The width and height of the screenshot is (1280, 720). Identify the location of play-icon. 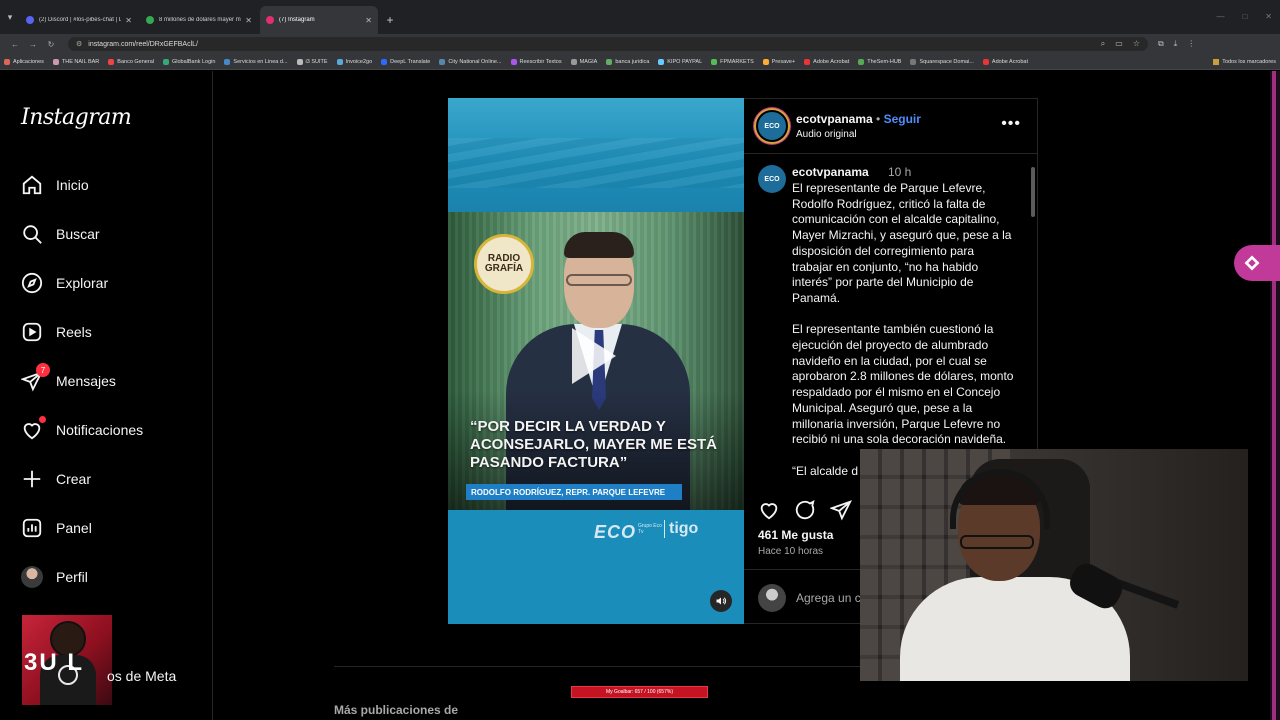
(594, 356).